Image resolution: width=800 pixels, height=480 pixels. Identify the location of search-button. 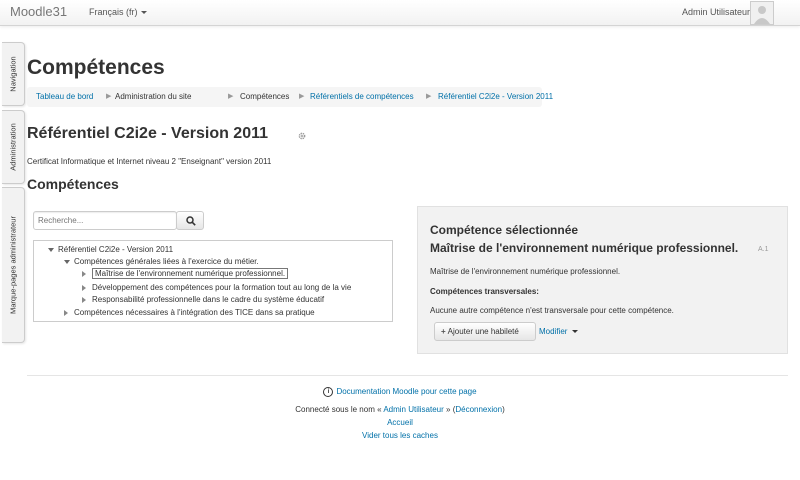
(190, 220).